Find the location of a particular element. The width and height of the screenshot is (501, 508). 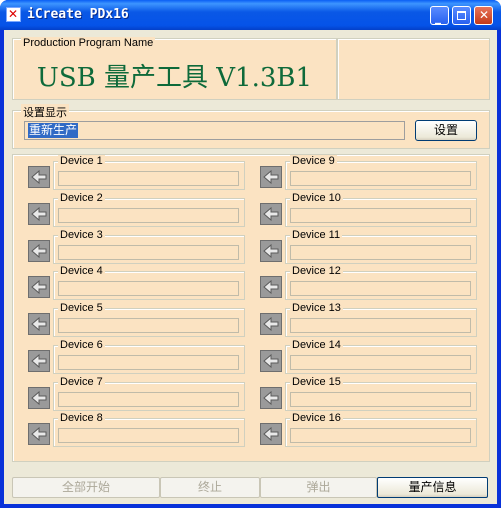

status-field: 重新生产 is located at coordinates (214, 130).